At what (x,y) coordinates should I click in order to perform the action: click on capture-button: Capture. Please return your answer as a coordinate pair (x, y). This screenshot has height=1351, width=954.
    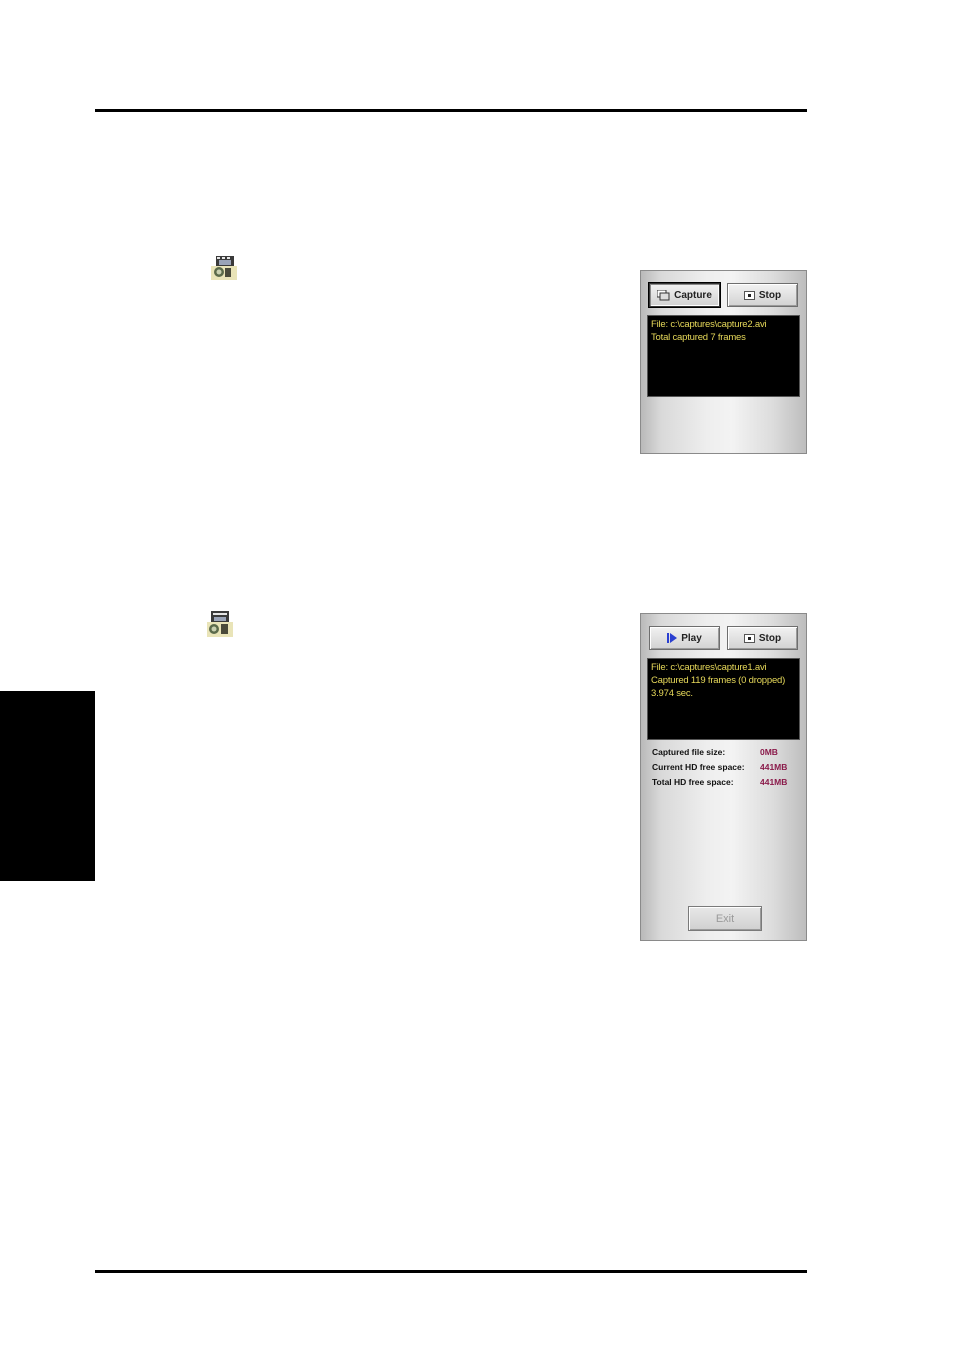
    Looking at the image, I should click on (684, 295).